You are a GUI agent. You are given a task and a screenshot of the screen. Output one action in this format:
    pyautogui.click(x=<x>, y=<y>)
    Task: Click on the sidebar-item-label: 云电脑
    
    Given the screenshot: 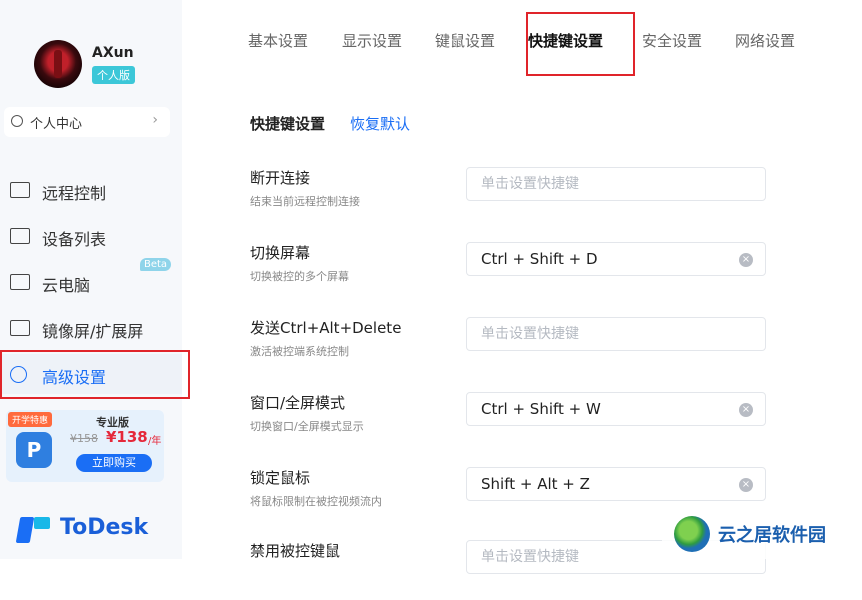 What is the action you would take?
    pyautogui.click(x=66, y=285)
    